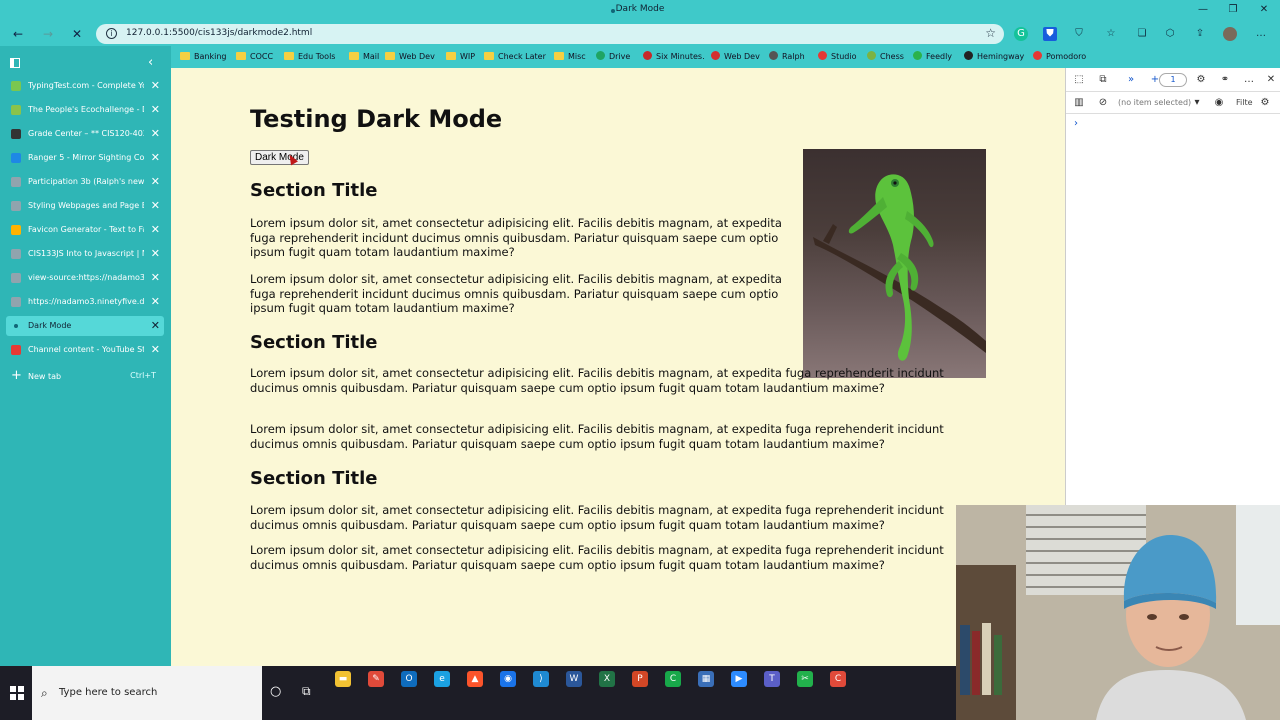 The height and width of the screenshot is (720, 1280). Describe the element at coordinates (1200, 34) in the screenshot. I see `share-icon: ⇪` at that location.